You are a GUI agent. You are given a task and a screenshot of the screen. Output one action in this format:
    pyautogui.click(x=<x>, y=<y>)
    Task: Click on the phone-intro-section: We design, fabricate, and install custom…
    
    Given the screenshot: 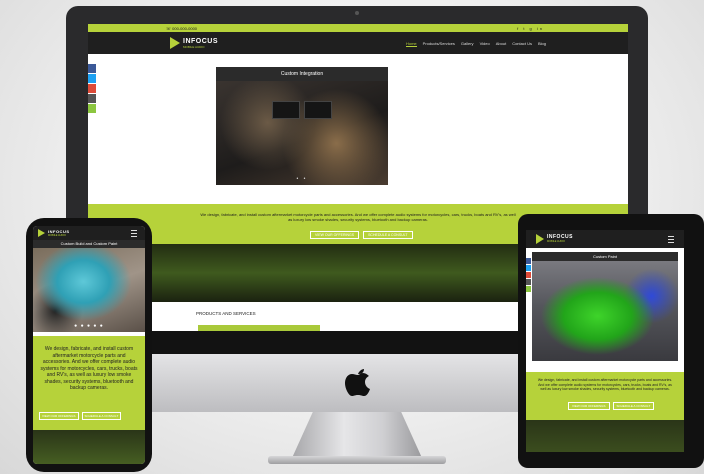 What is the action you would take?
    pyautogui.click(x=89, y=383)
    